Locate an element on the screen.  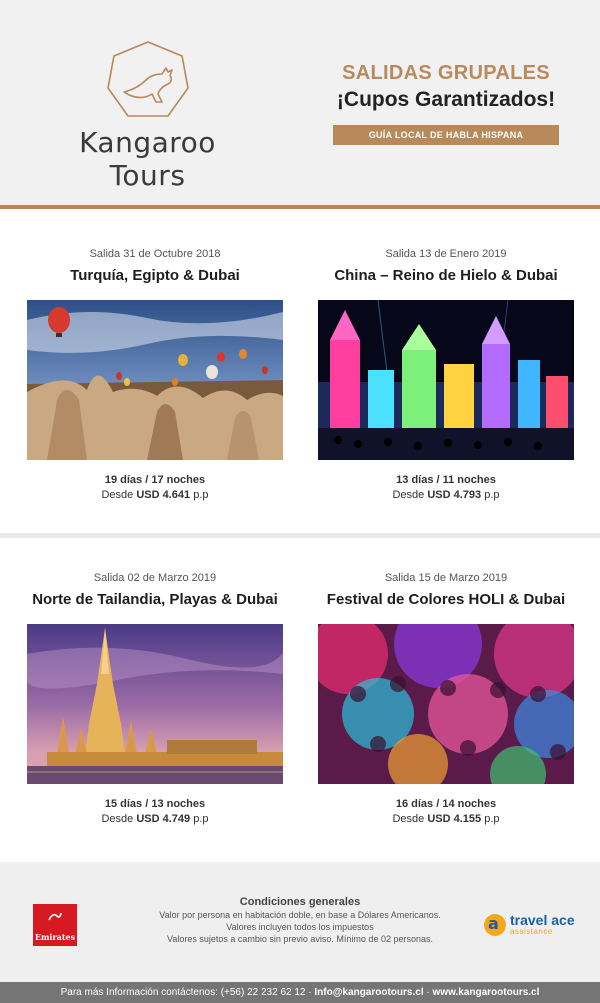
travel-ace-logo: a travel ace assistance is located at coordinates (534, 927).